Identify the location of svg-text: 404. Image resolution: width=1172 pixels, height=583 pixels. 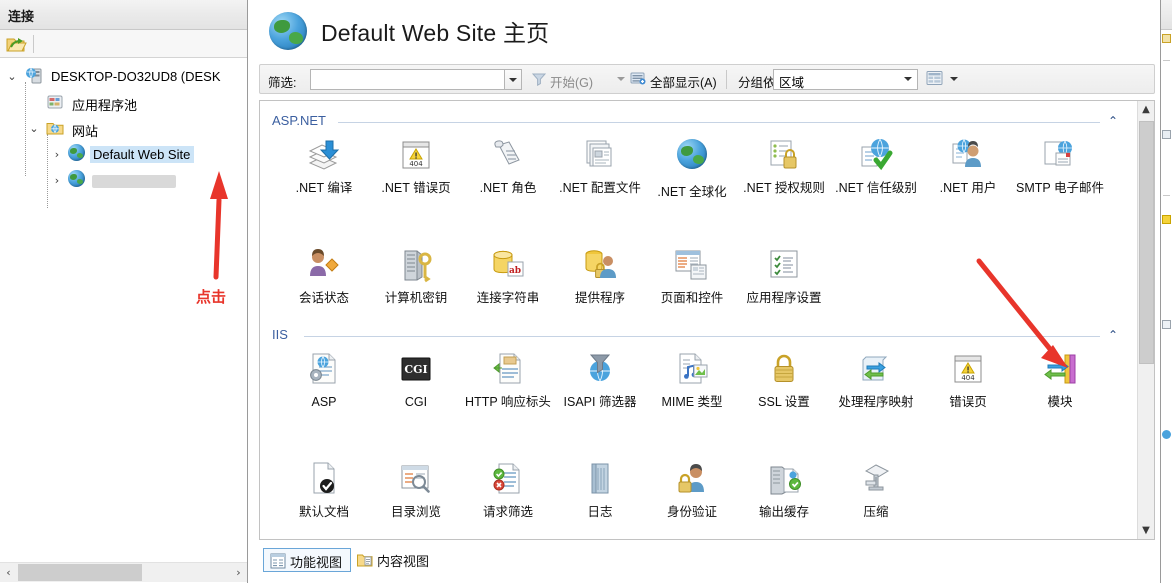
(968, 378).